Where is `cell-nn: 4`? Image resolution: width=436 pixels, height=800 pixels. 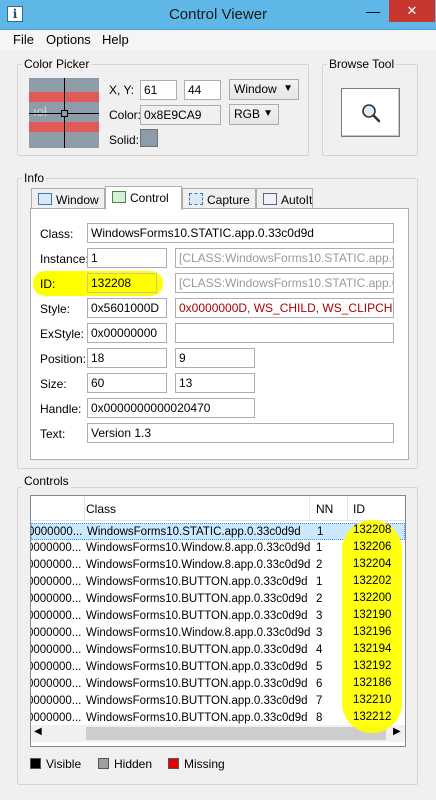
cell-nn: 4 is located at coordinates (319, 650).